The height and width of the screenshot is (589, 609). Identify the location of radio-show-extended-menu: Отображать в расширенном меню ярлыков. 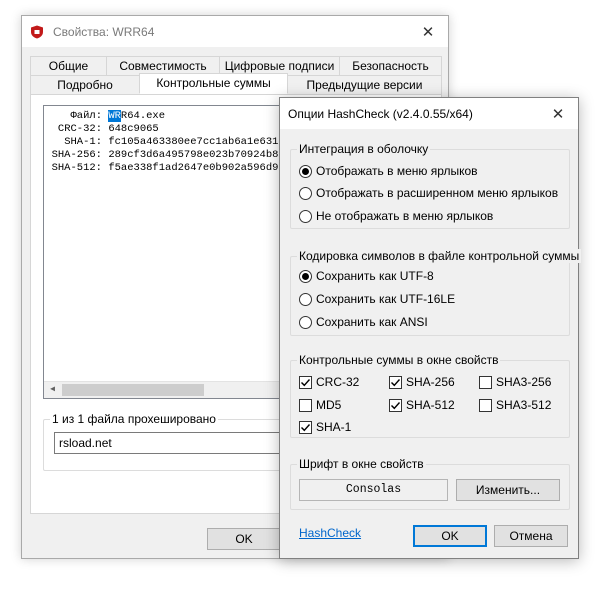
(428, 193).